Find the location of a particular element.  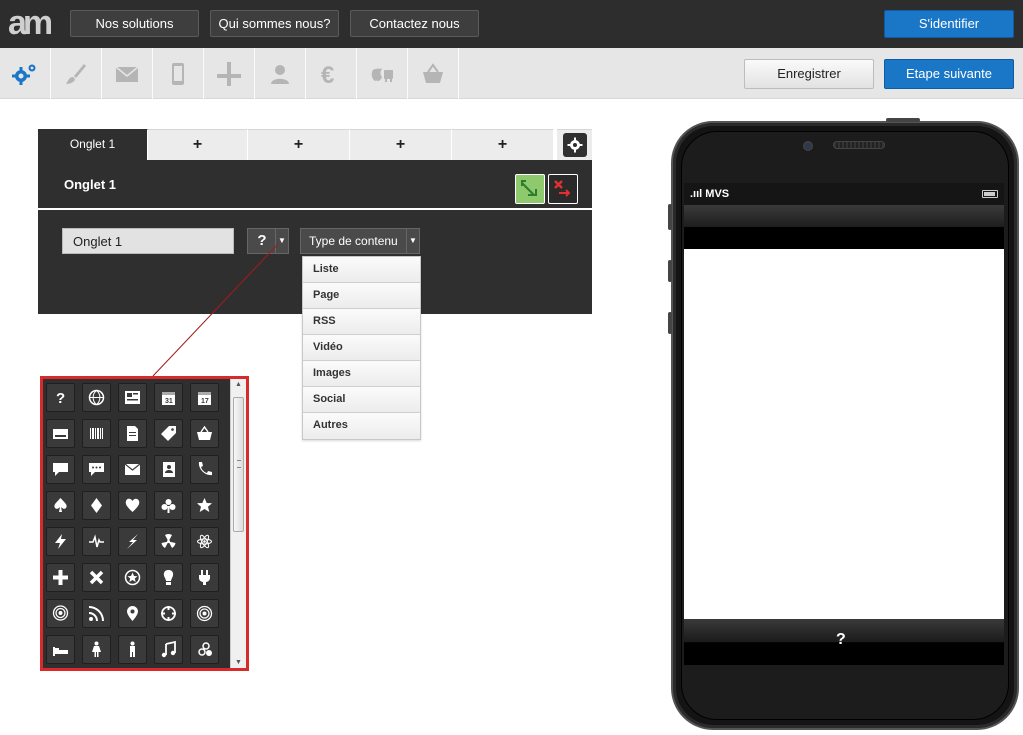

podcast-icon is located at coordinates (60, 613).